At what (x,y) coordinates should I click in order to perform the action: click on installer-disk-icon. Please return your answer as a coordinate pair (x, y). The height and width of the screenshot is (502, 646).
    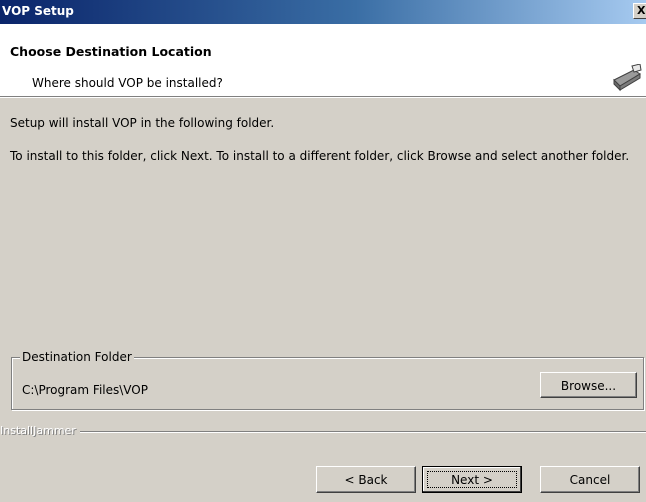
    Looking at the image, I should click on (627, 78).